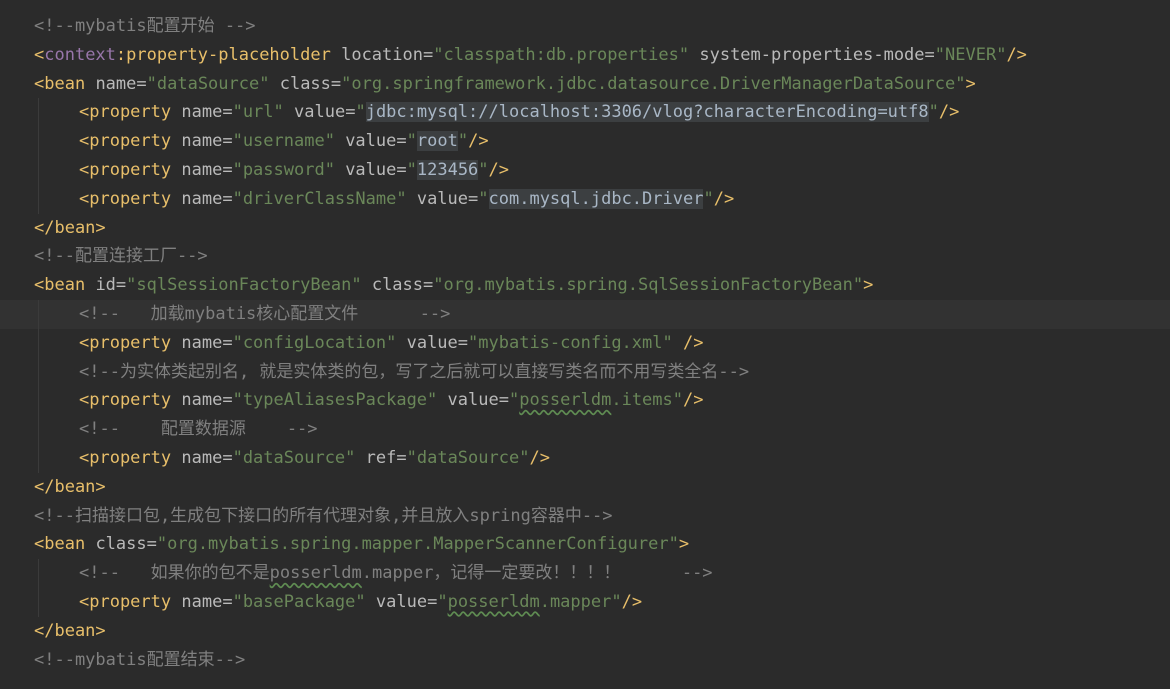 The width and height of the screenshot is (1170, 689). What do you see at coordinates (585, 26) in the screenshot?
I see `code-line: <!--mybatis配置开始 -->` at bounding box center [585, 26].